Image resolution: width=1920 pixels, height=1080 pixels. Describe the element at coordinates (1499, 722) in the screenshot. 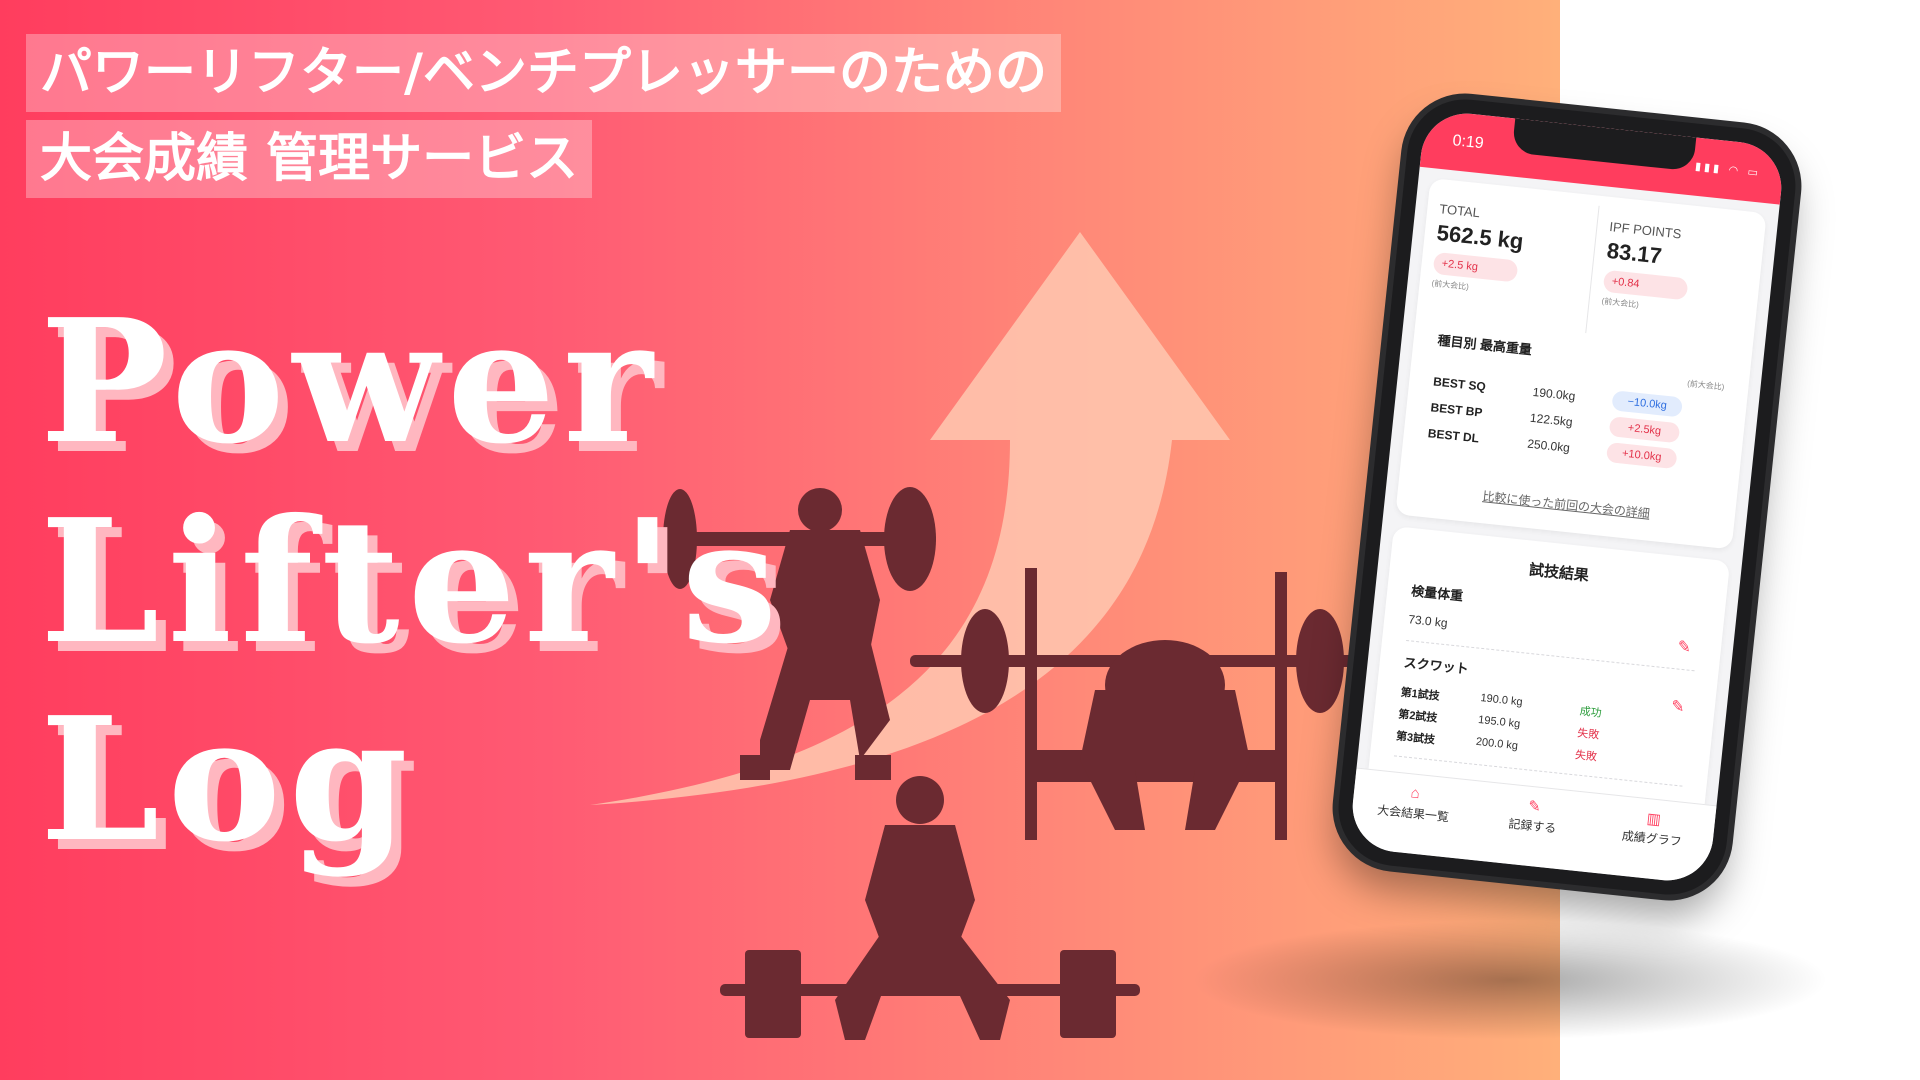

I see `attempt-weight: 195.0 kg` at that location.